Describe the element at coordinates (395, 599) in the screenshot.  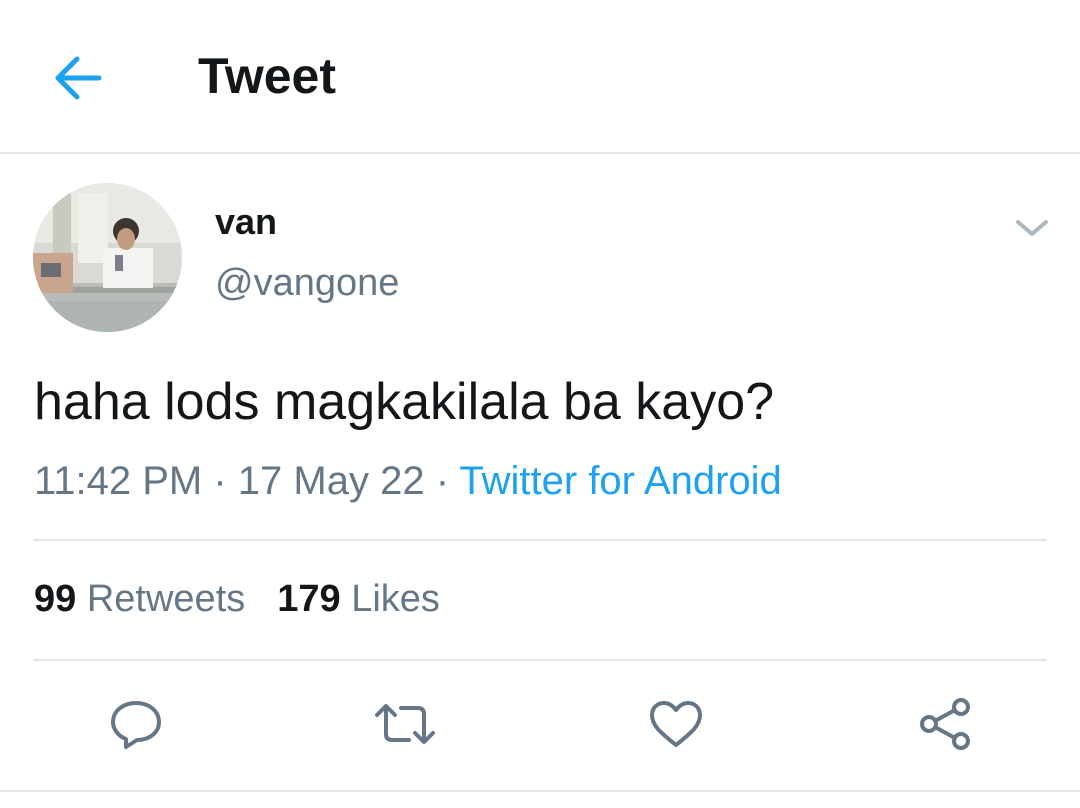
I see `likes-label: Likes` at that location.